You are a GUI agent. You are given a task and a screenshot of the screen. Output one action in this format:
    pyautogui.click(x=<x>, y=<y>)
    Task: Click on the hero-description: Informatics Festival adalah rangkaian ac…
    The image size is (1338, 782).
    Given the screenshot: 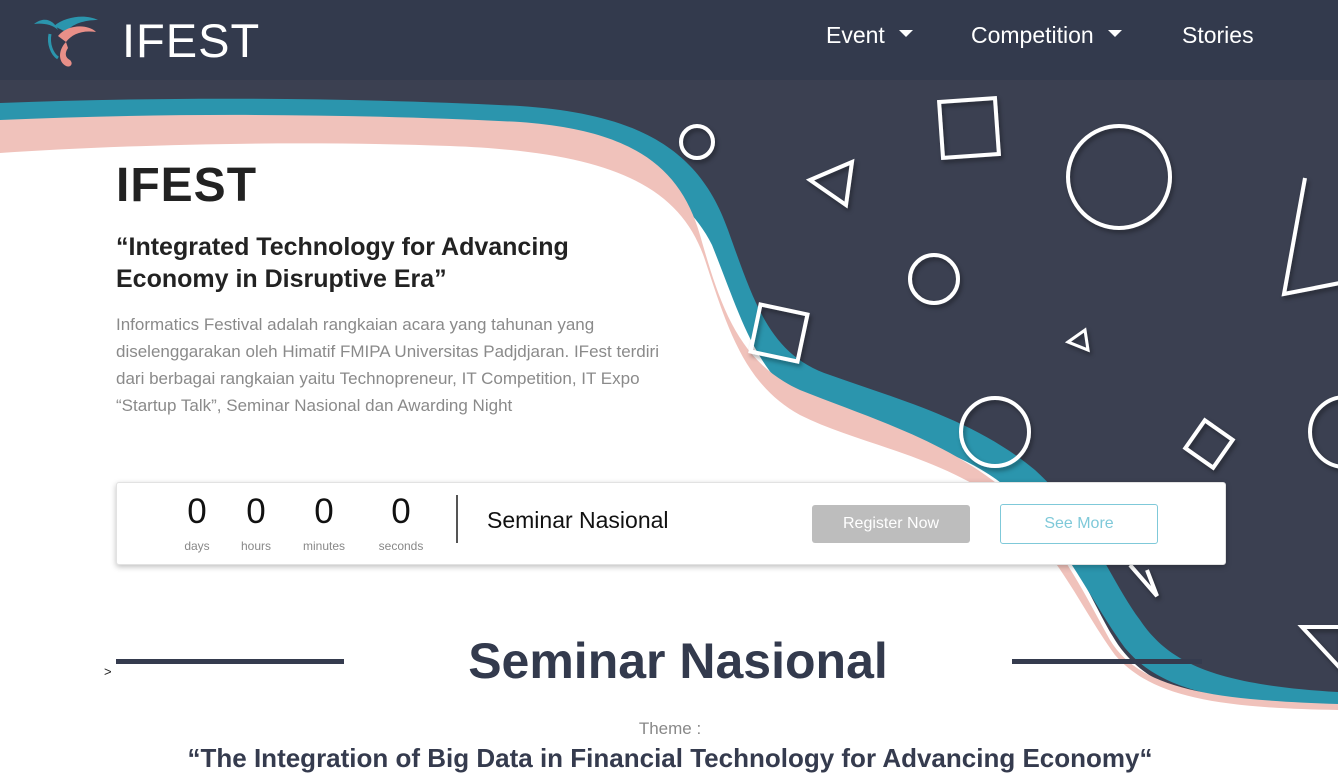 What is the action you would take?
    pyautogui.click(x=387, y=364)
    